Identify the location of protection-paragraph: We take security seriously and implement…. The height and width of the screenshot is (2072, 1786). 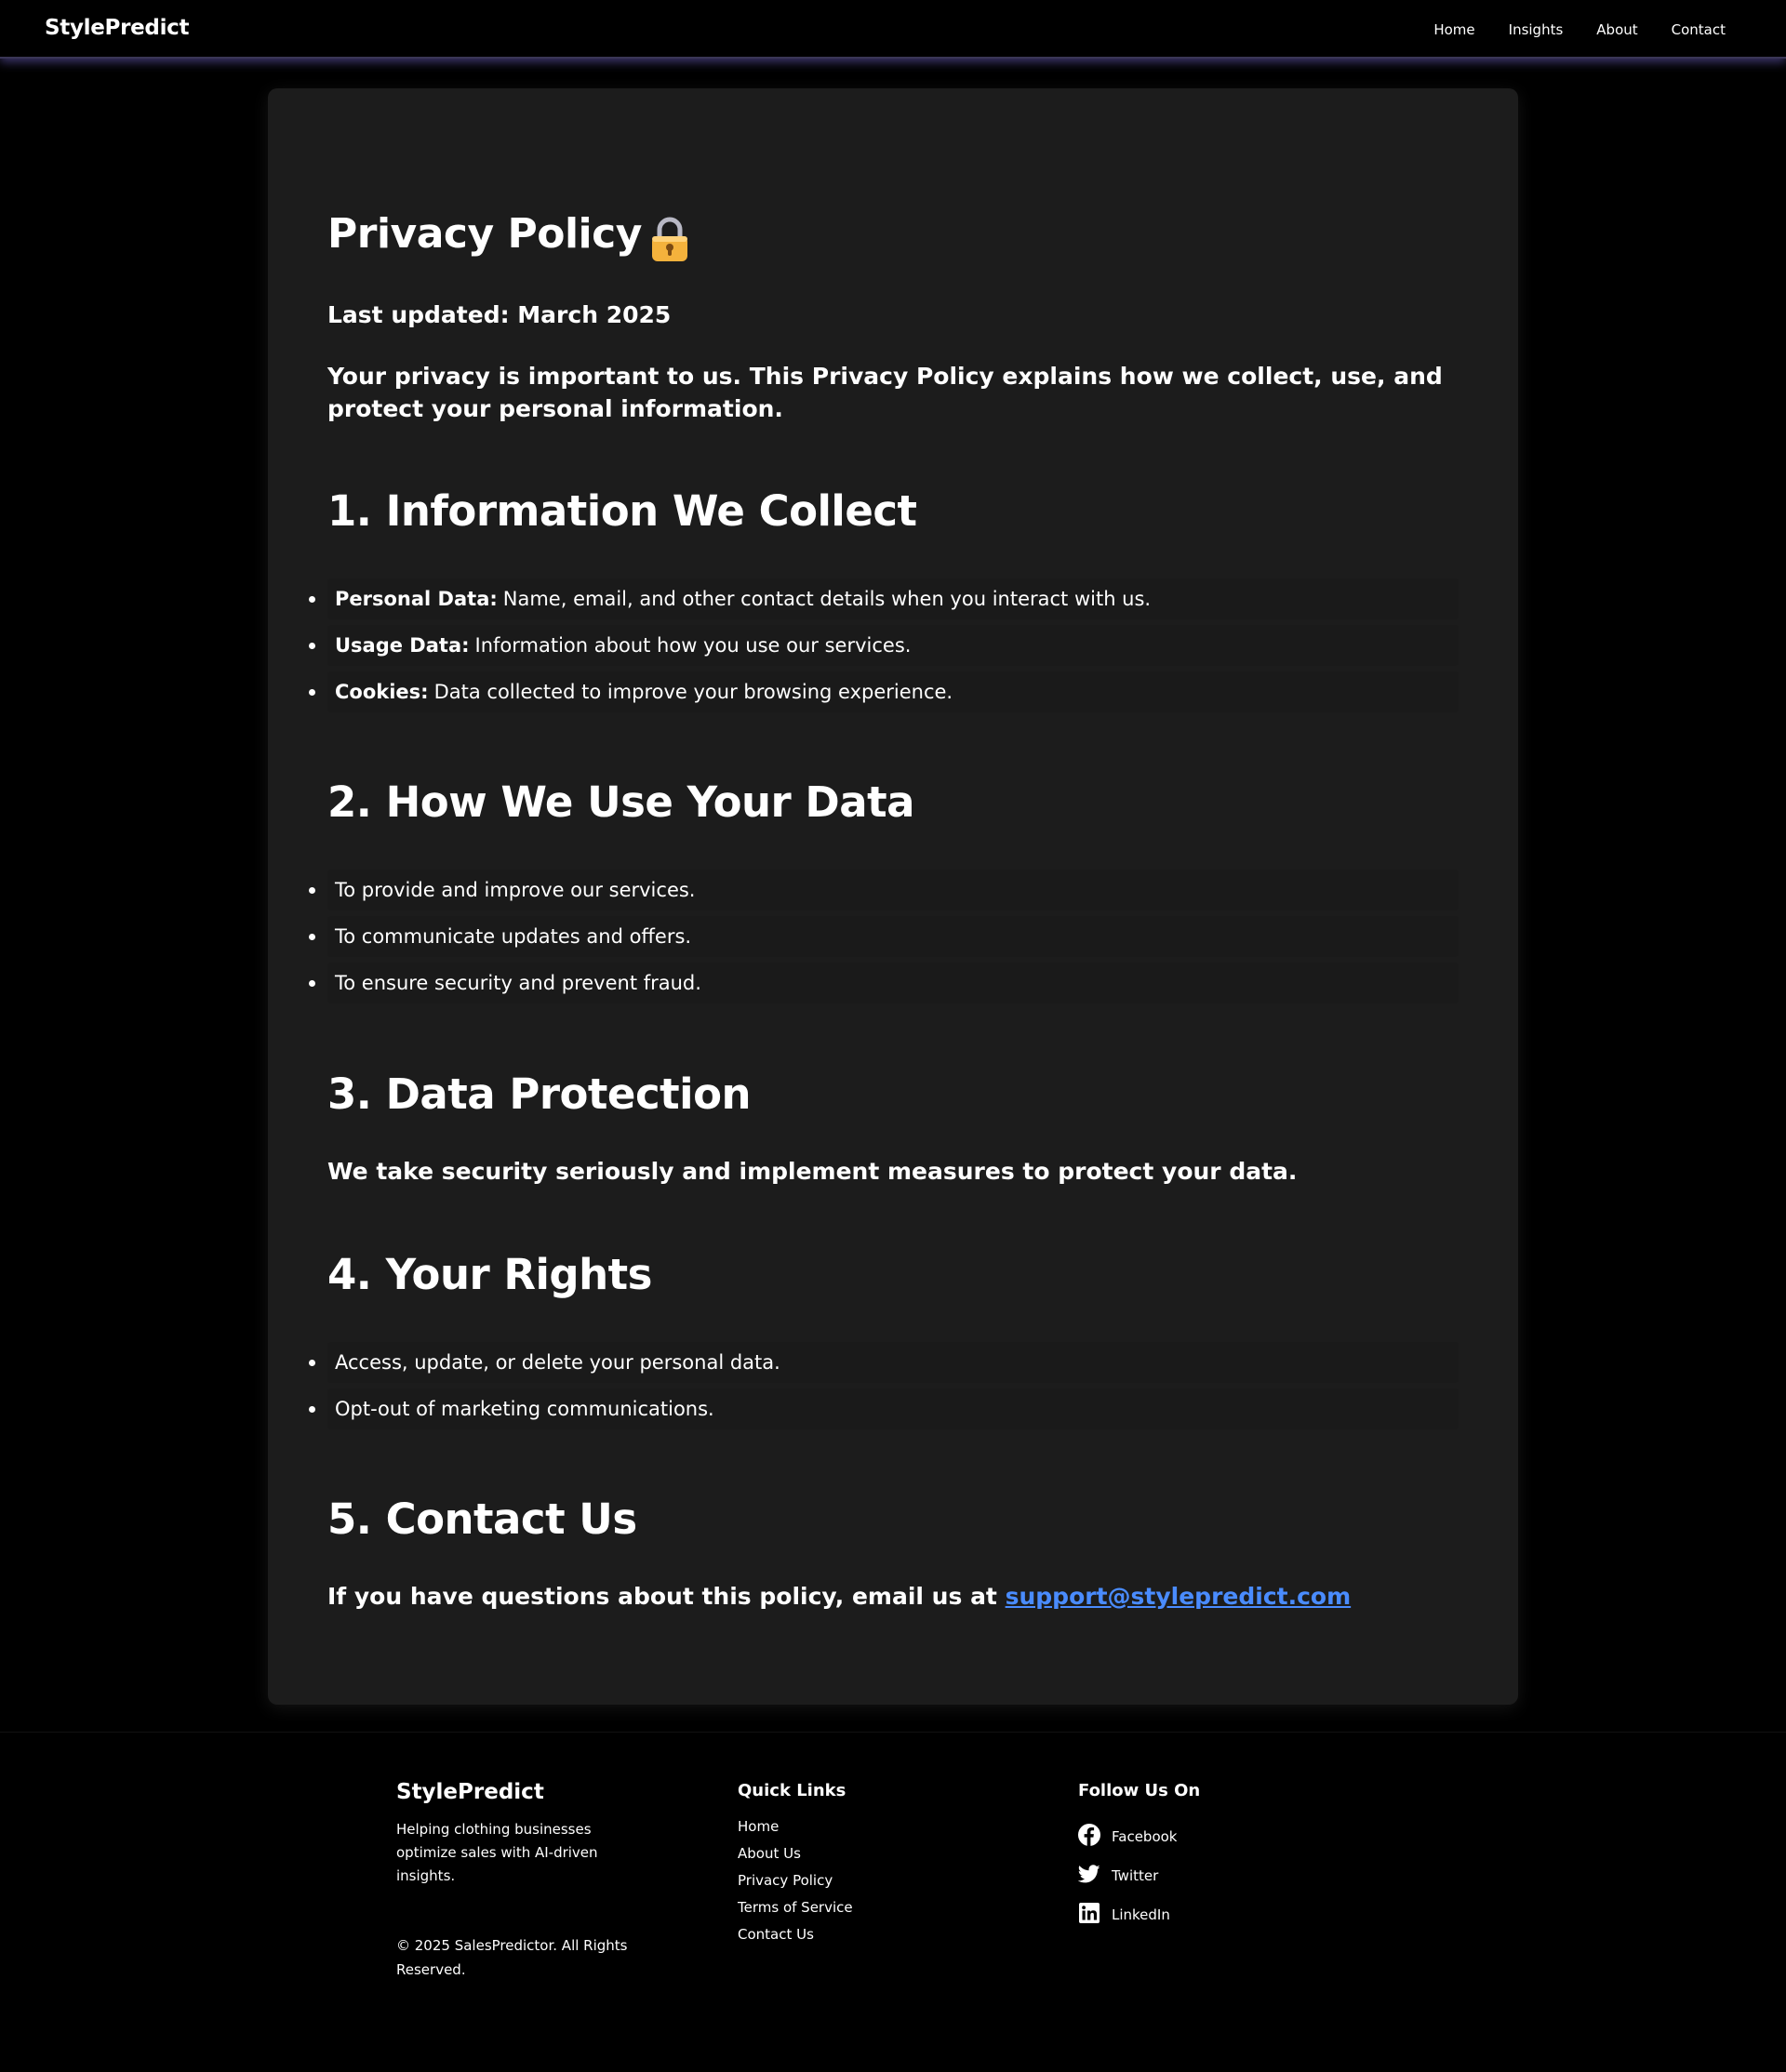
(812, 1171).